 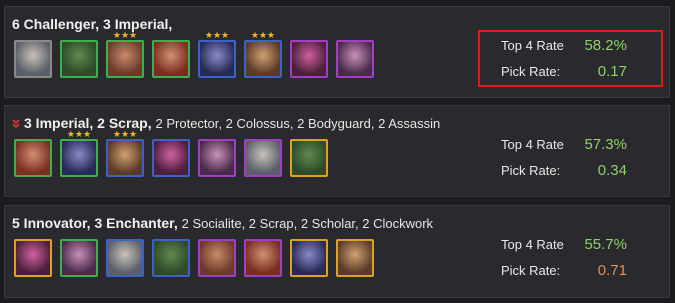 What do you see at coordinates (16, 124) in the screenshot?
I see `chevron-double-down-icon` at bounding box center [16, 124].